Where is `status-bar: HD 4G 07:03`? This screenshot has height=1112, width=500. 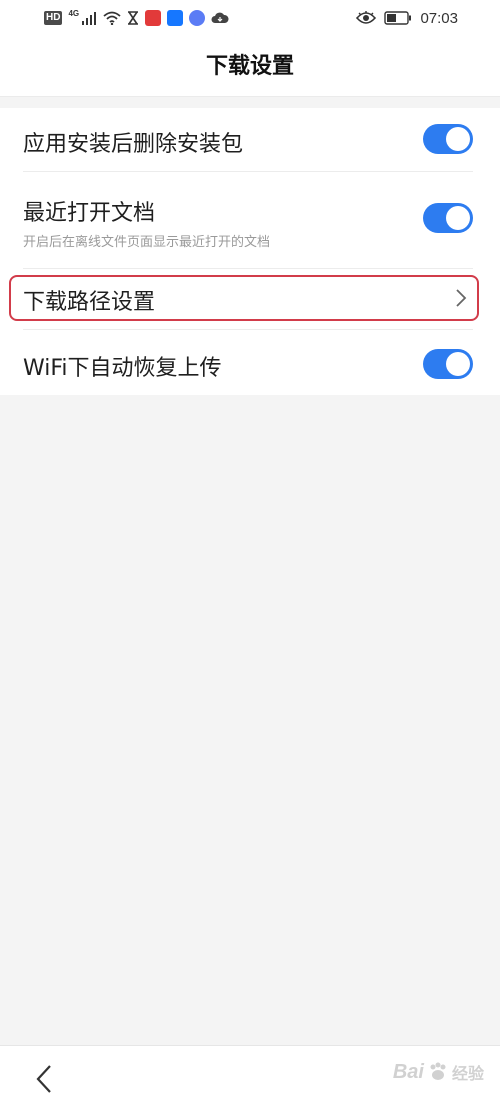 status-bar: HD 4G 07:03 is located at coordinates (250, 19).